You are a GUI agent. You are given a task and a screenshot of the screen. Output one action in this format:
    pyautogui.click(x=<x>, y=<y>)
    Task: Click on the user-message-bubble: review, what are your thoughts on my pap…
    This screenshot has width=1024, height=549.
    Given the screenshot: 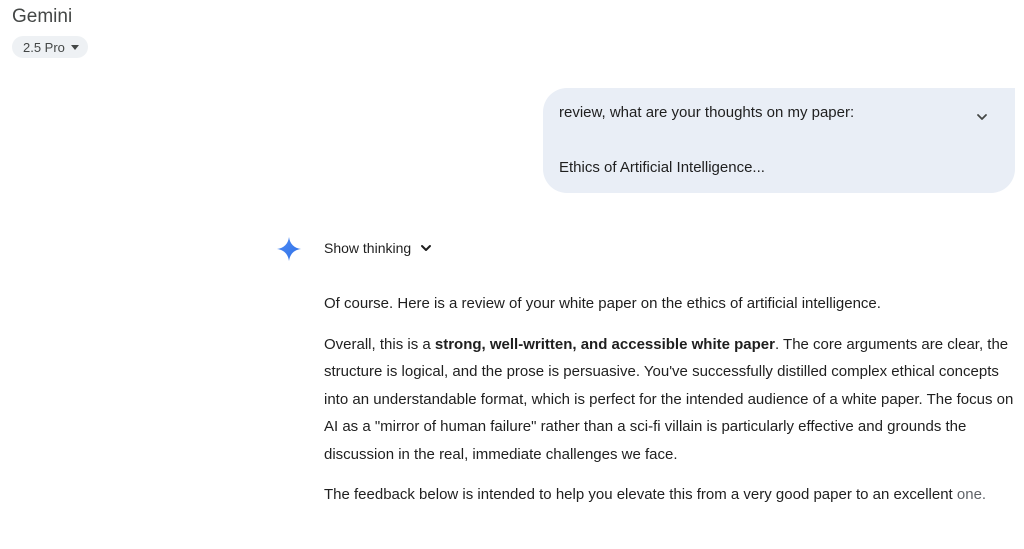 What is the action you would take?
    pyautogui.click(x=779, y=140)
    